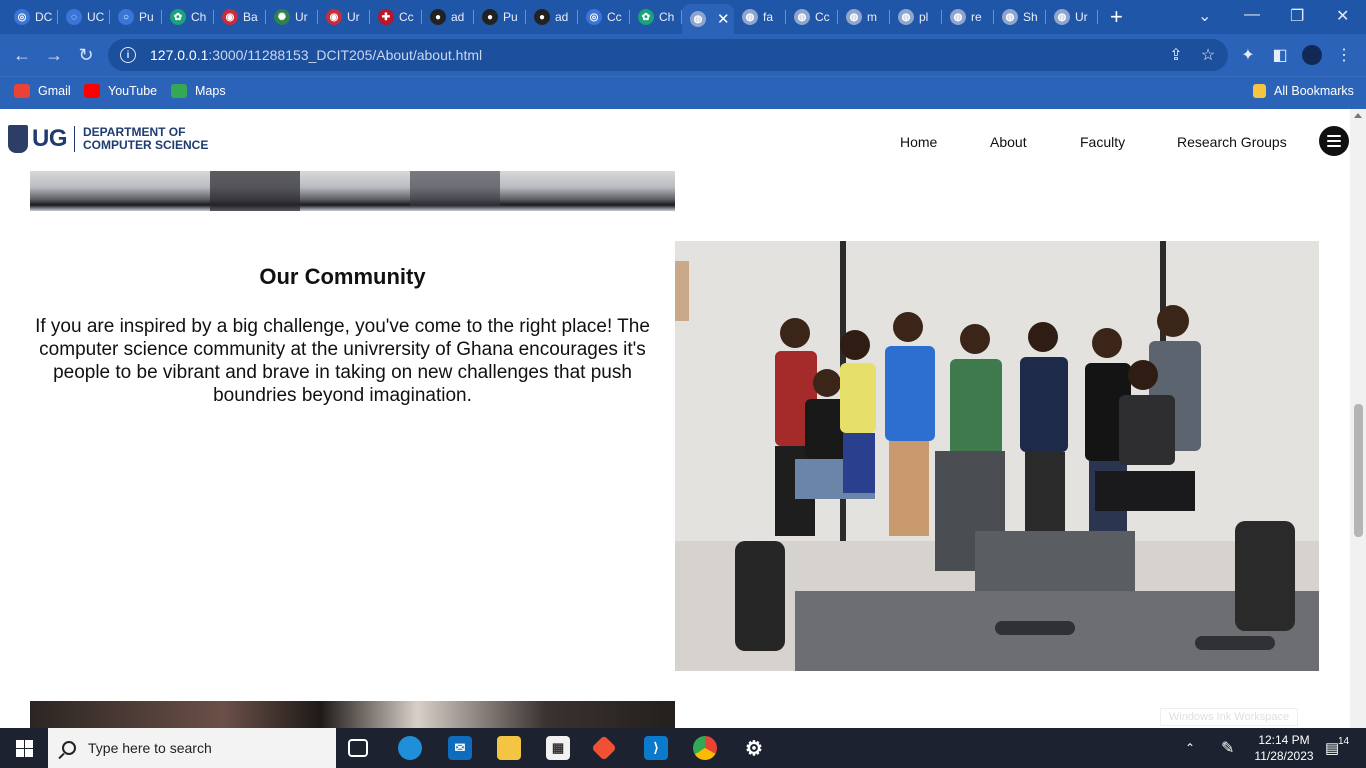 The width and height of the screenshot is (1366, 768). I want to click on vscode-icon: ⟩, so click(656, 748).